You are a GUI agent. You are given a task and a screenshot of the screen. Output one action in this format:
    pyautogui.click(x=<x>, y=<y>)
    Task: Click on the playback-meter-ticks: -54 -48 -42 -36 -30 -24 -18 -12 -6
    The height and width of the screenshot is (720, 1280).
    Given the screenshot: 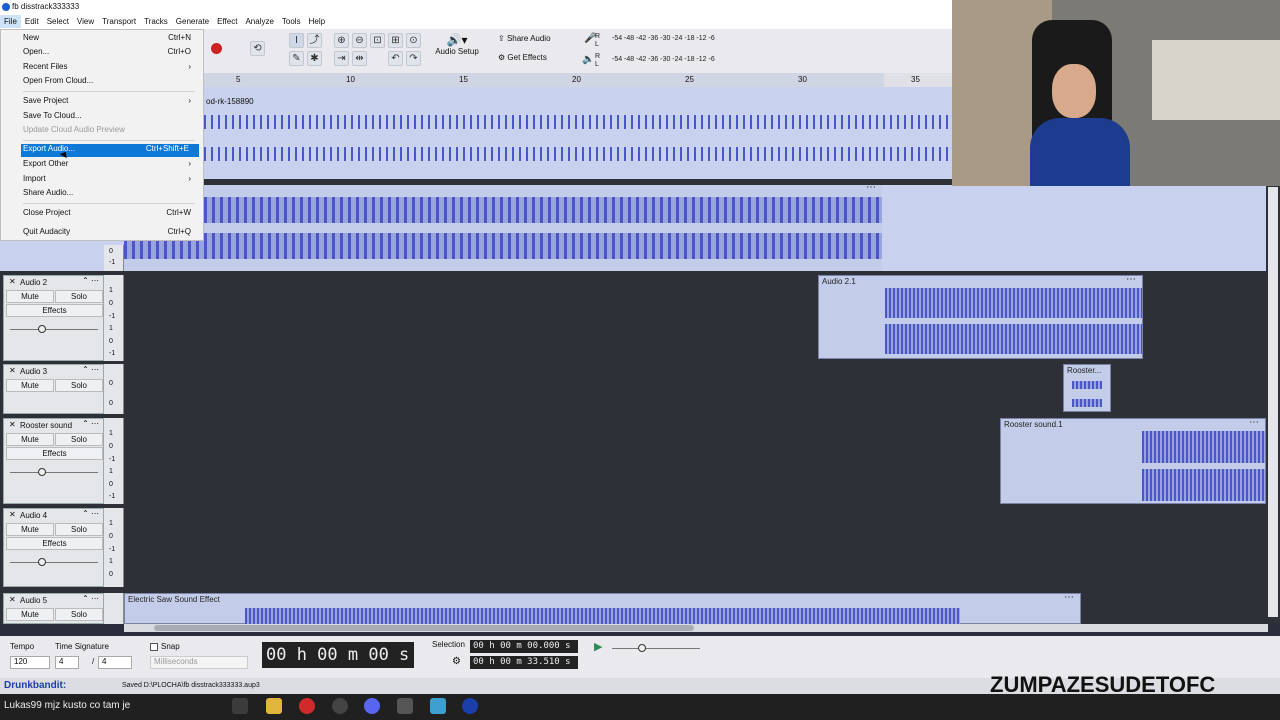 What is the action you would take?
    pyautogui.click(x=663, y=59)
    